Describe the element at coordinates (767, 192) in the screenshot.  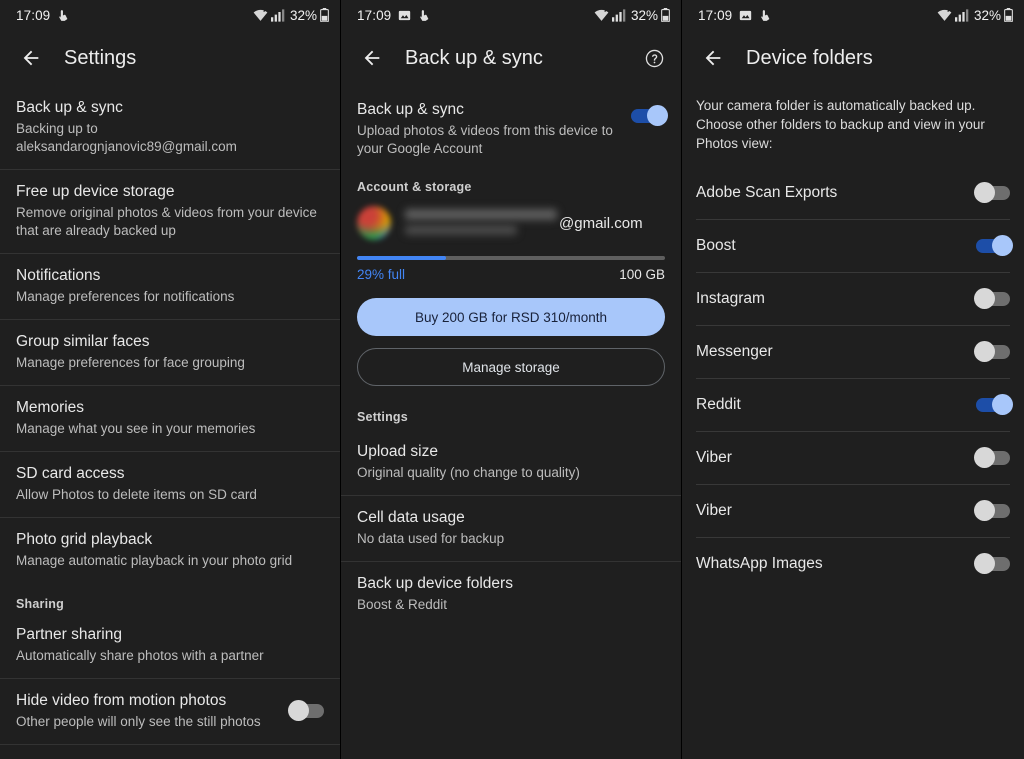
I see `folder-name: Adobe Scan Exports` at that location.